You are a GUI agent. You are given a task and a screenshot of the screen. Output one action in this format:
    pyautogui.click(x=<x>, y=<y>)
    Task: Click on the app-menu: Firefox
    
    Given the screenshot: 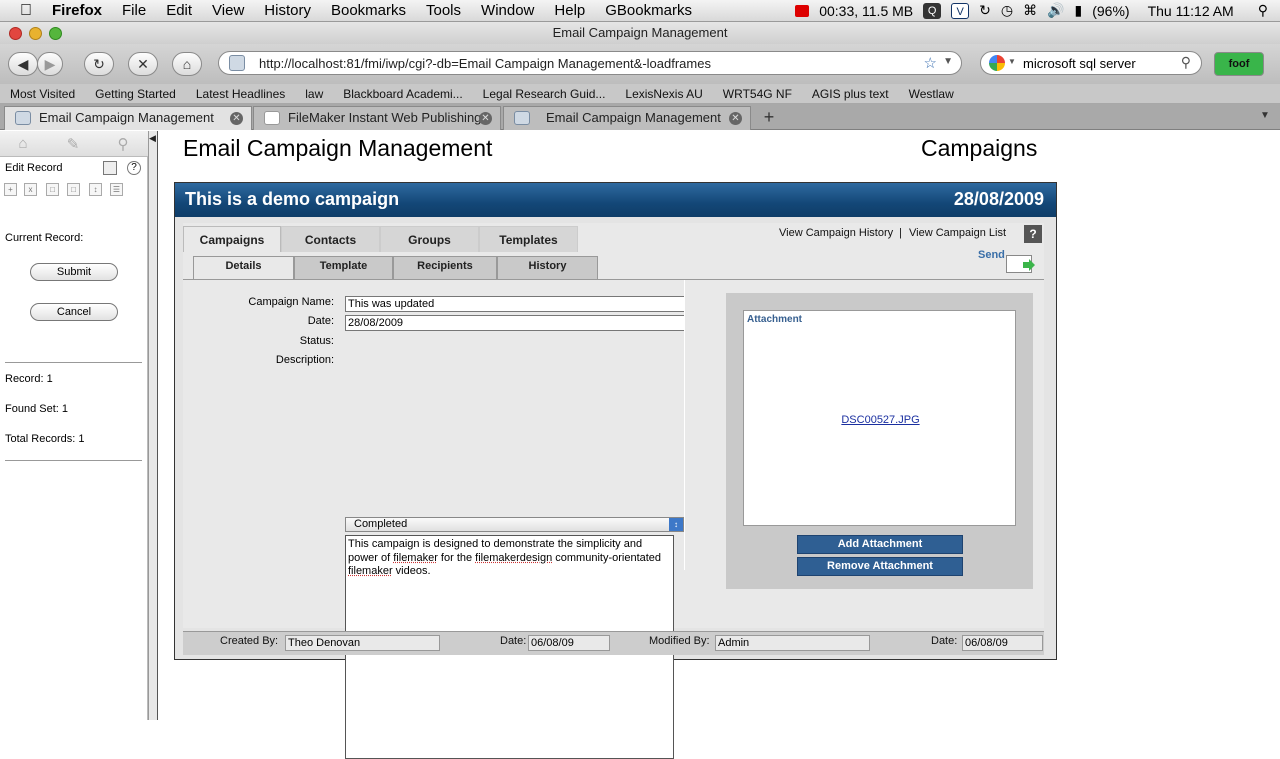 What is the action you would take?
    pyautogui.click(x=77, y=10)
    